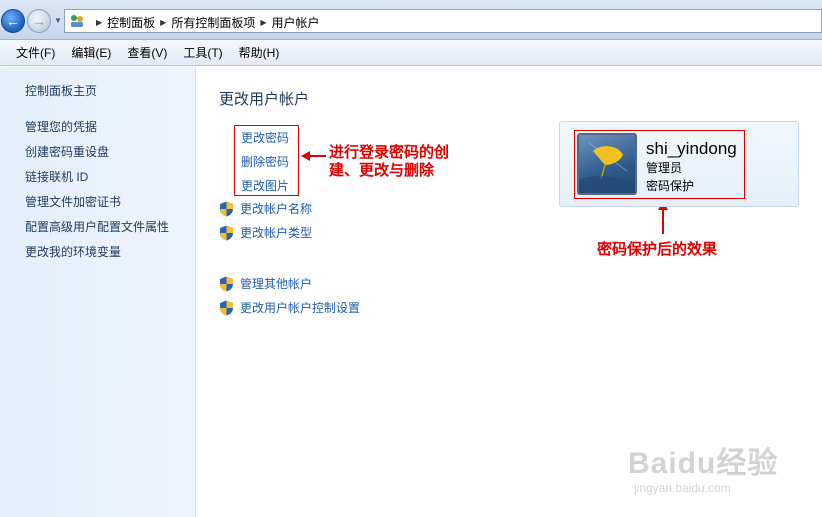 The image size is (822, 517). I want to click on change-account-name-link: 更改帐户名称, so click(265, 208).